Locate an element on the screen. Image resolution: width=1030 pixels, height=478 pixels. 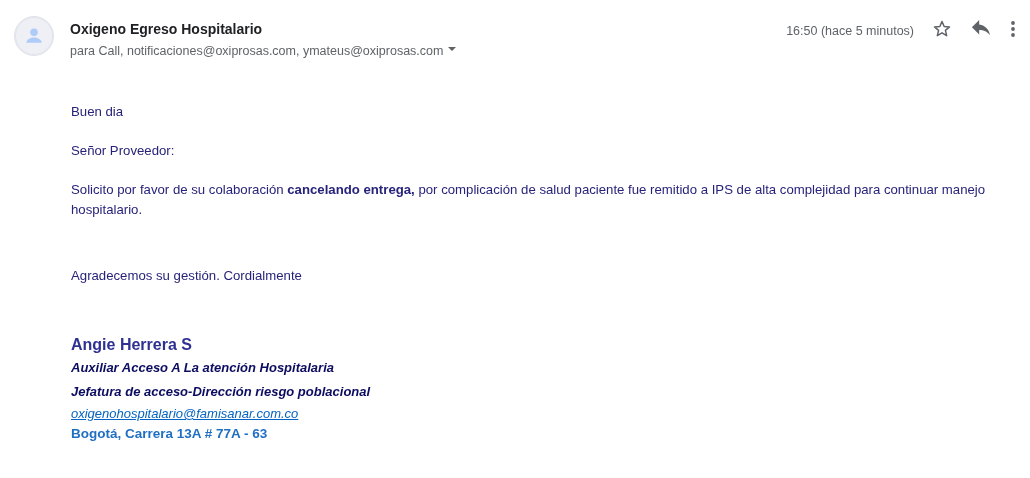
more-options-icon is located at coordinates (1013, 29).